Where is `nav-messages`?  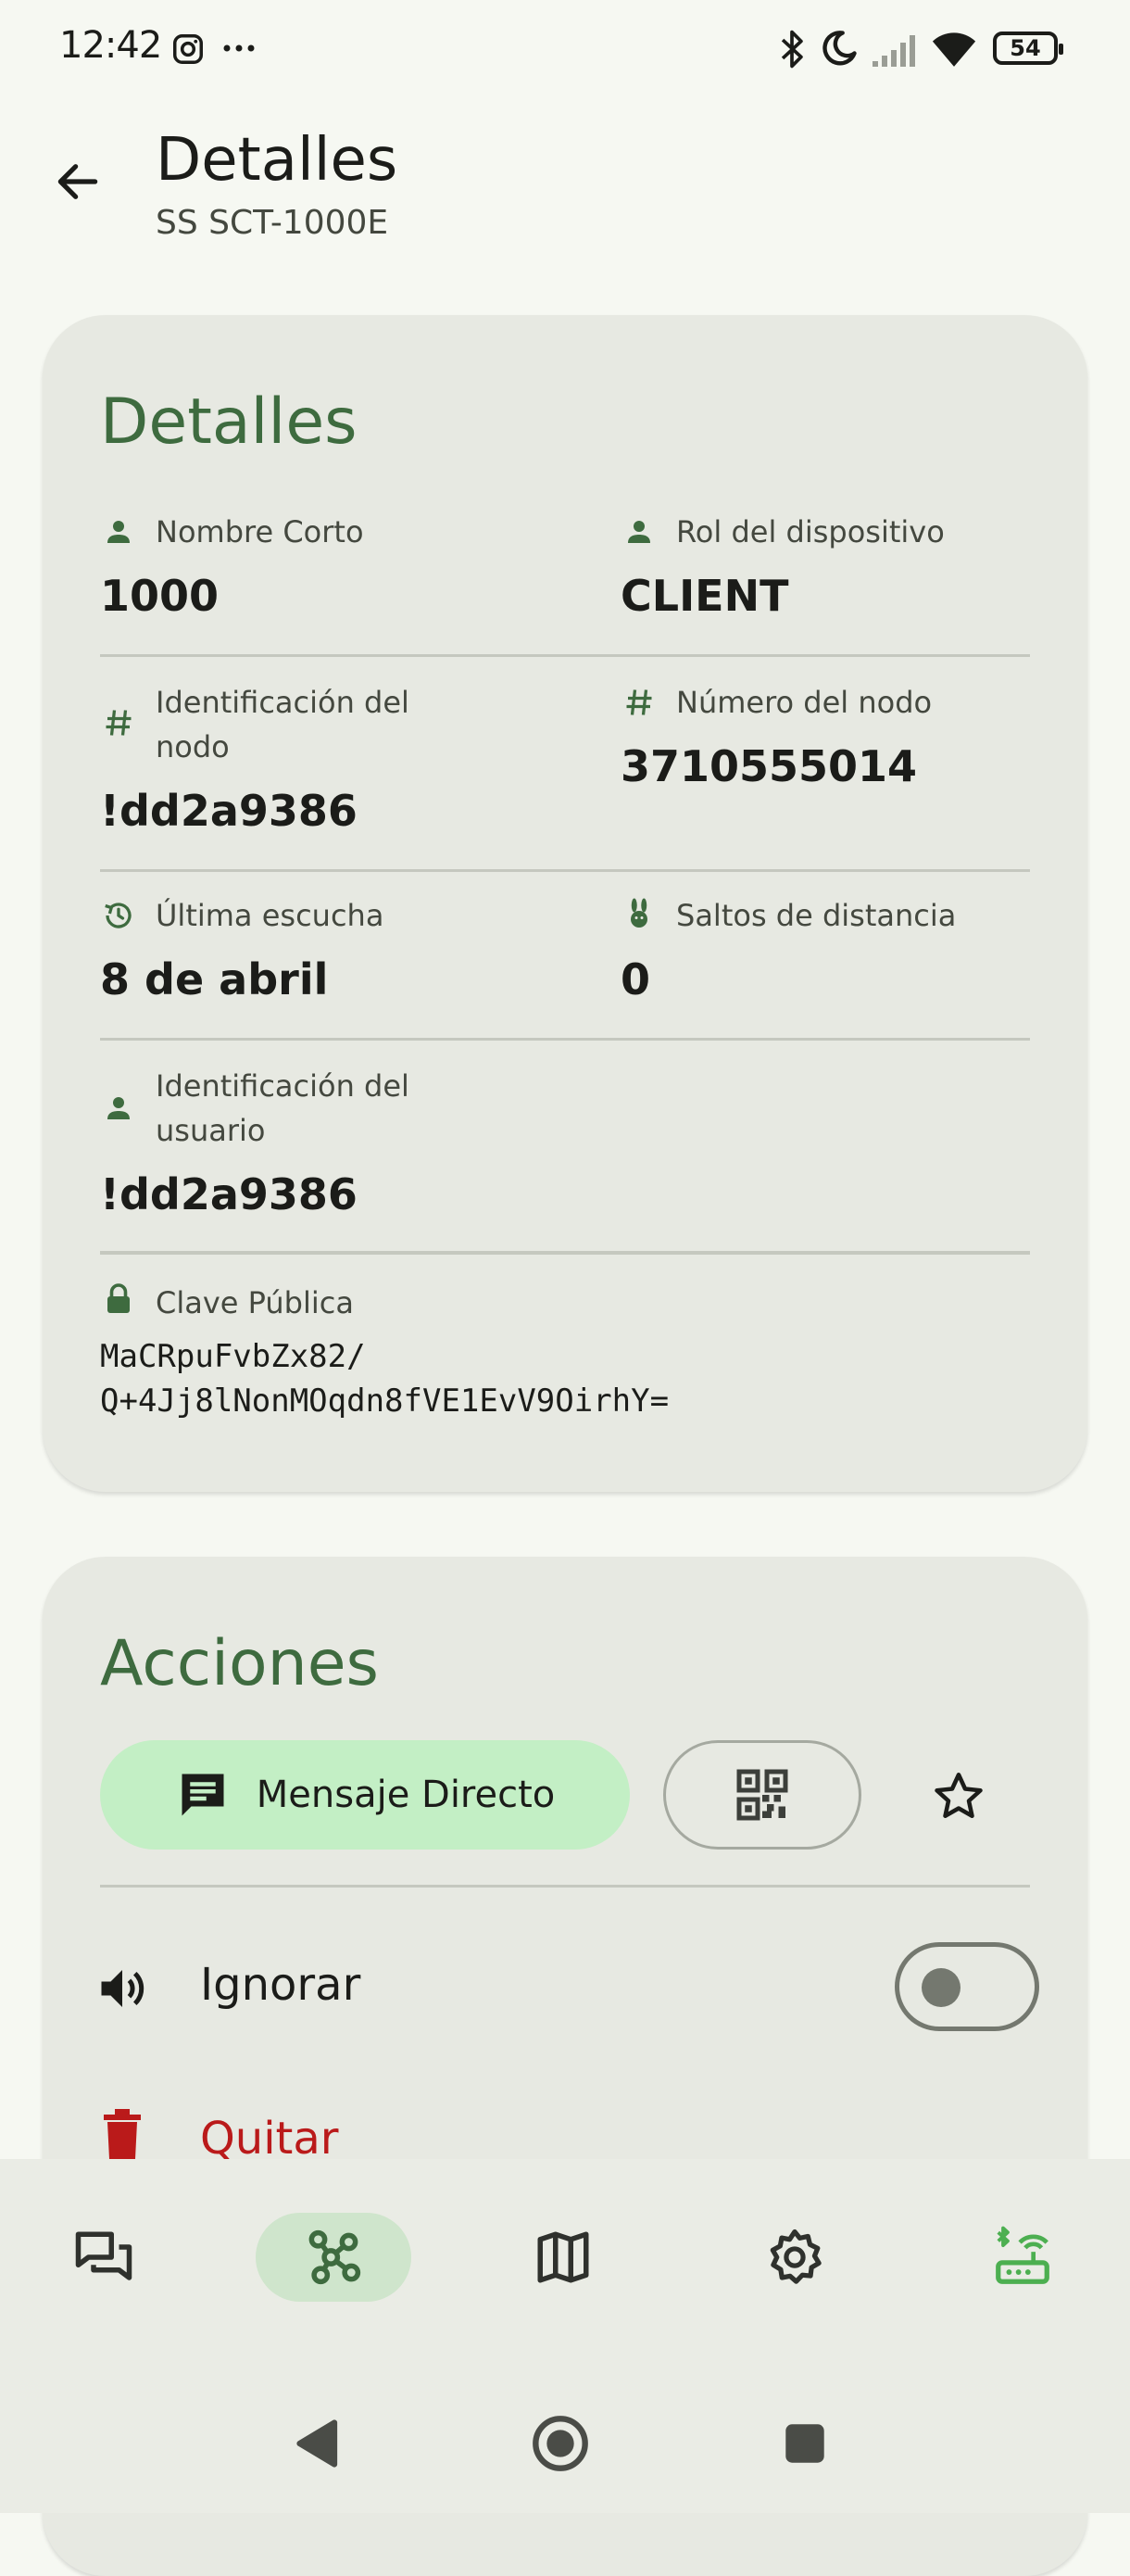 nav-messages is located at coordinates (104, 2257).